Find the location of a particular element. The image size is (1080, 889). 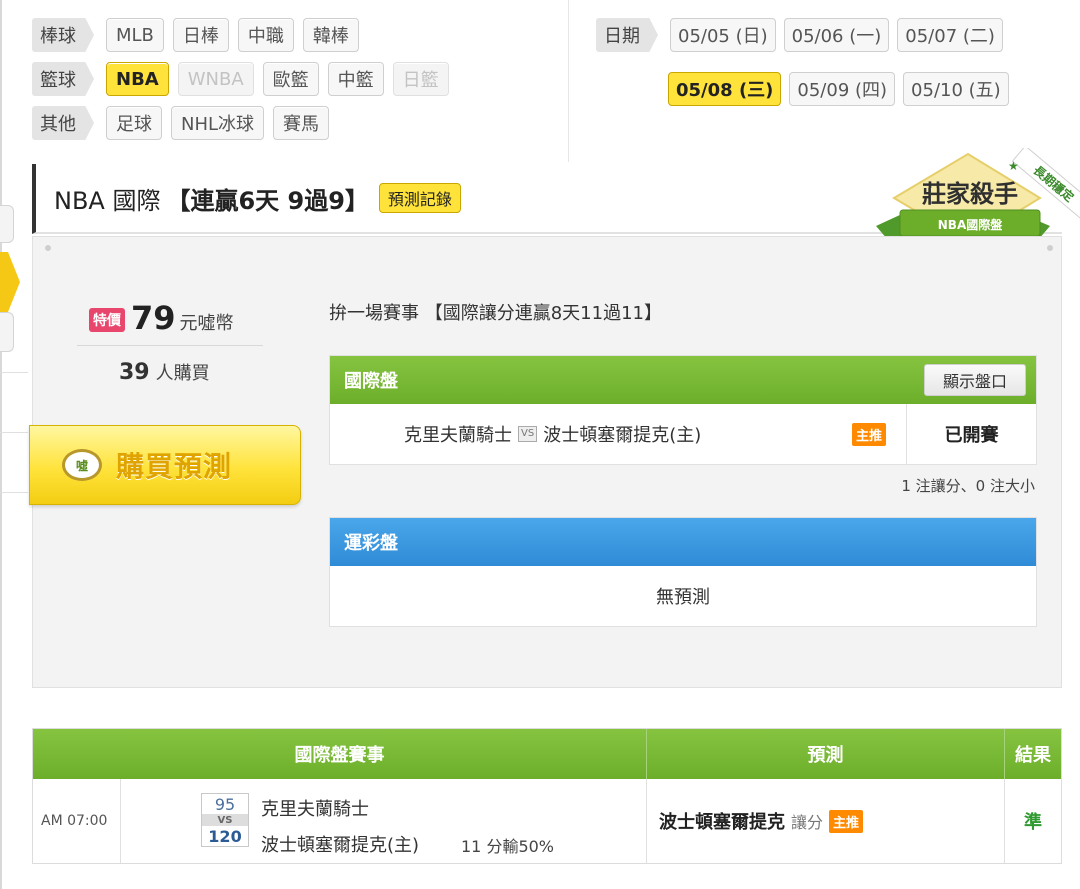

lottery-line-header: 運彩盤 is located at coordinates (683, 542).